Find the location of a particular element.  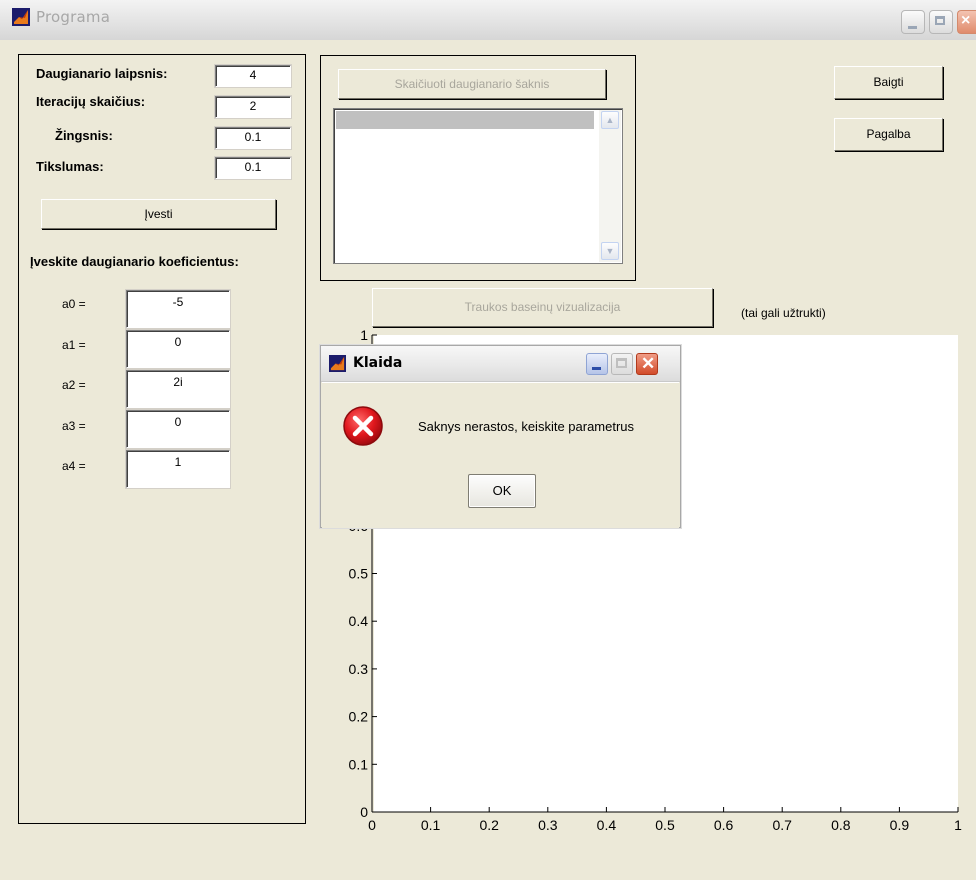

iterations-field: 2 is located at coordinates (253, 107).